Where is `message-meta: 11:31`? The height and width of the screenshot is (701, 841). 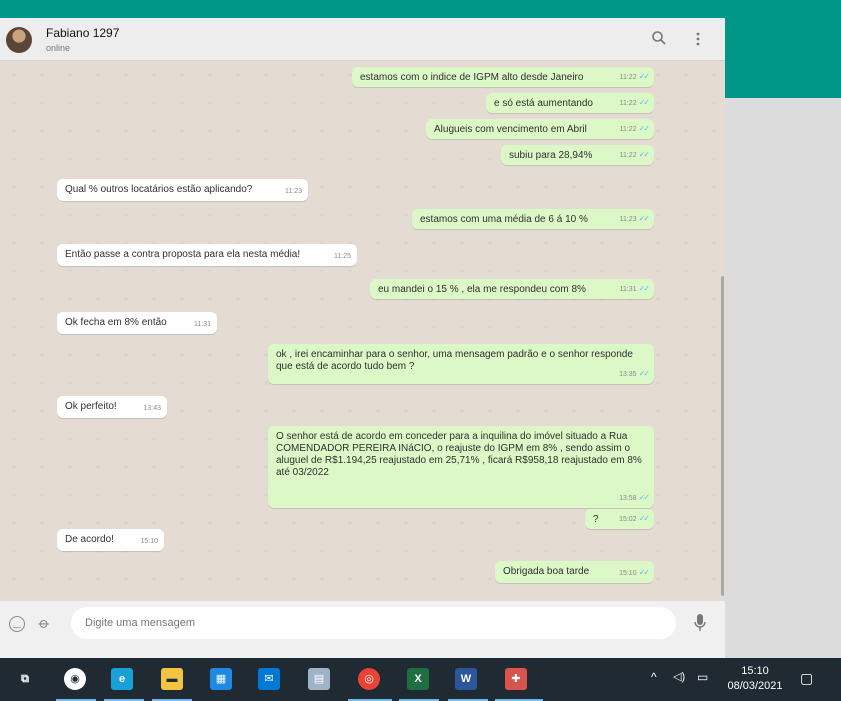 message-meta: 11:31 is located at coordinates (202, 325).